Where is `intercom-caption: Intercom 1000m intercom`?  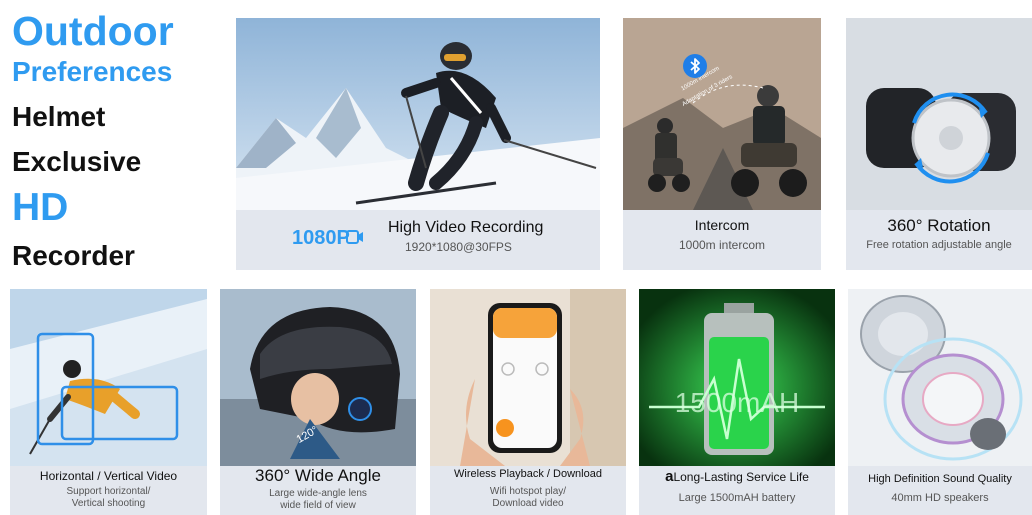 intercom-caption: Intercom 1000m intercom is located at coordinates (722, 240).